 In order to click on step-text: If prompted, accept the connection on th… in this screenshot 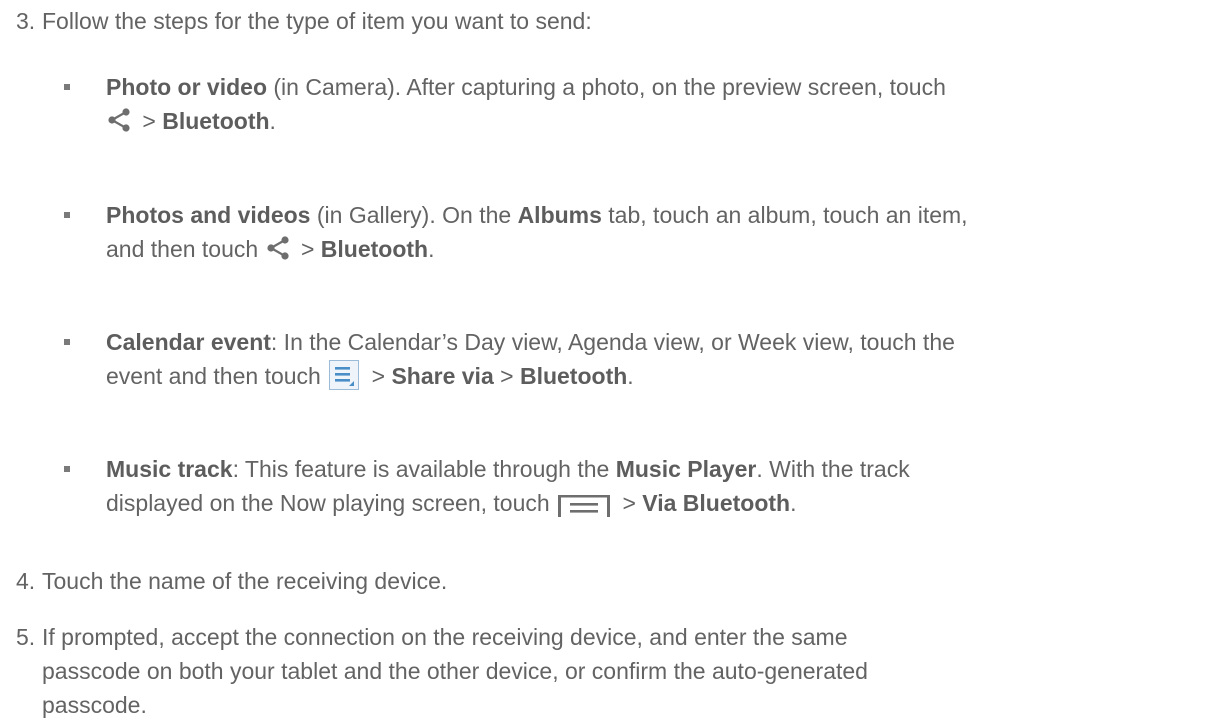, I will do `click(612, 671)`.